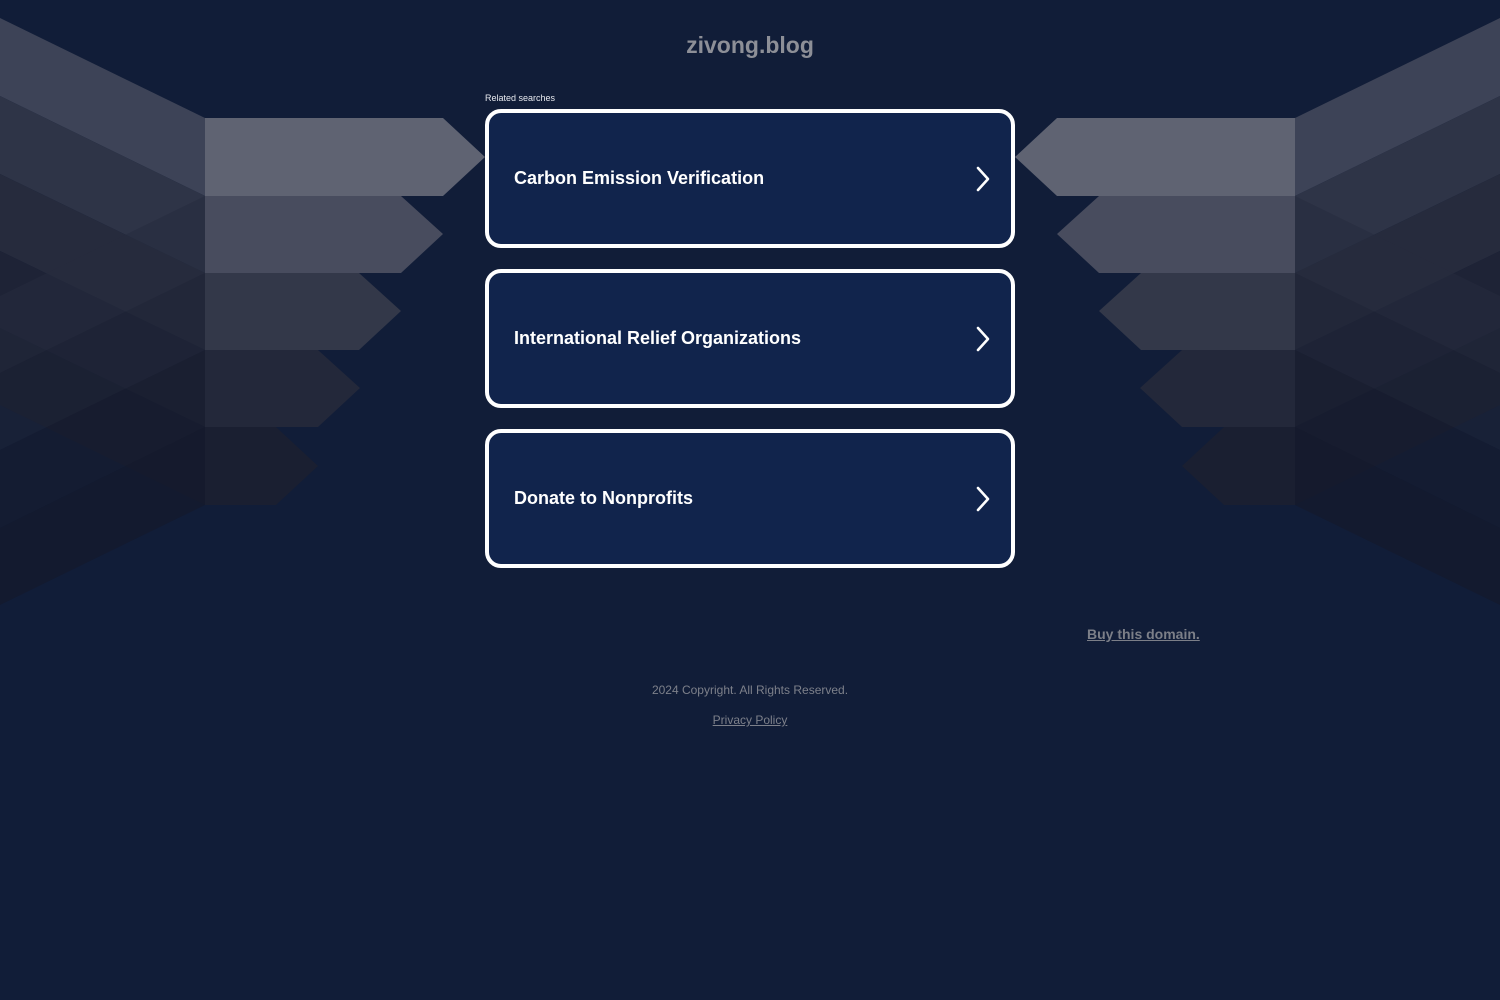 The height and width of the screenshot is (1000, 1500). I want to click on privacy-policy-container: Privacy Policy, so click(750, 720).